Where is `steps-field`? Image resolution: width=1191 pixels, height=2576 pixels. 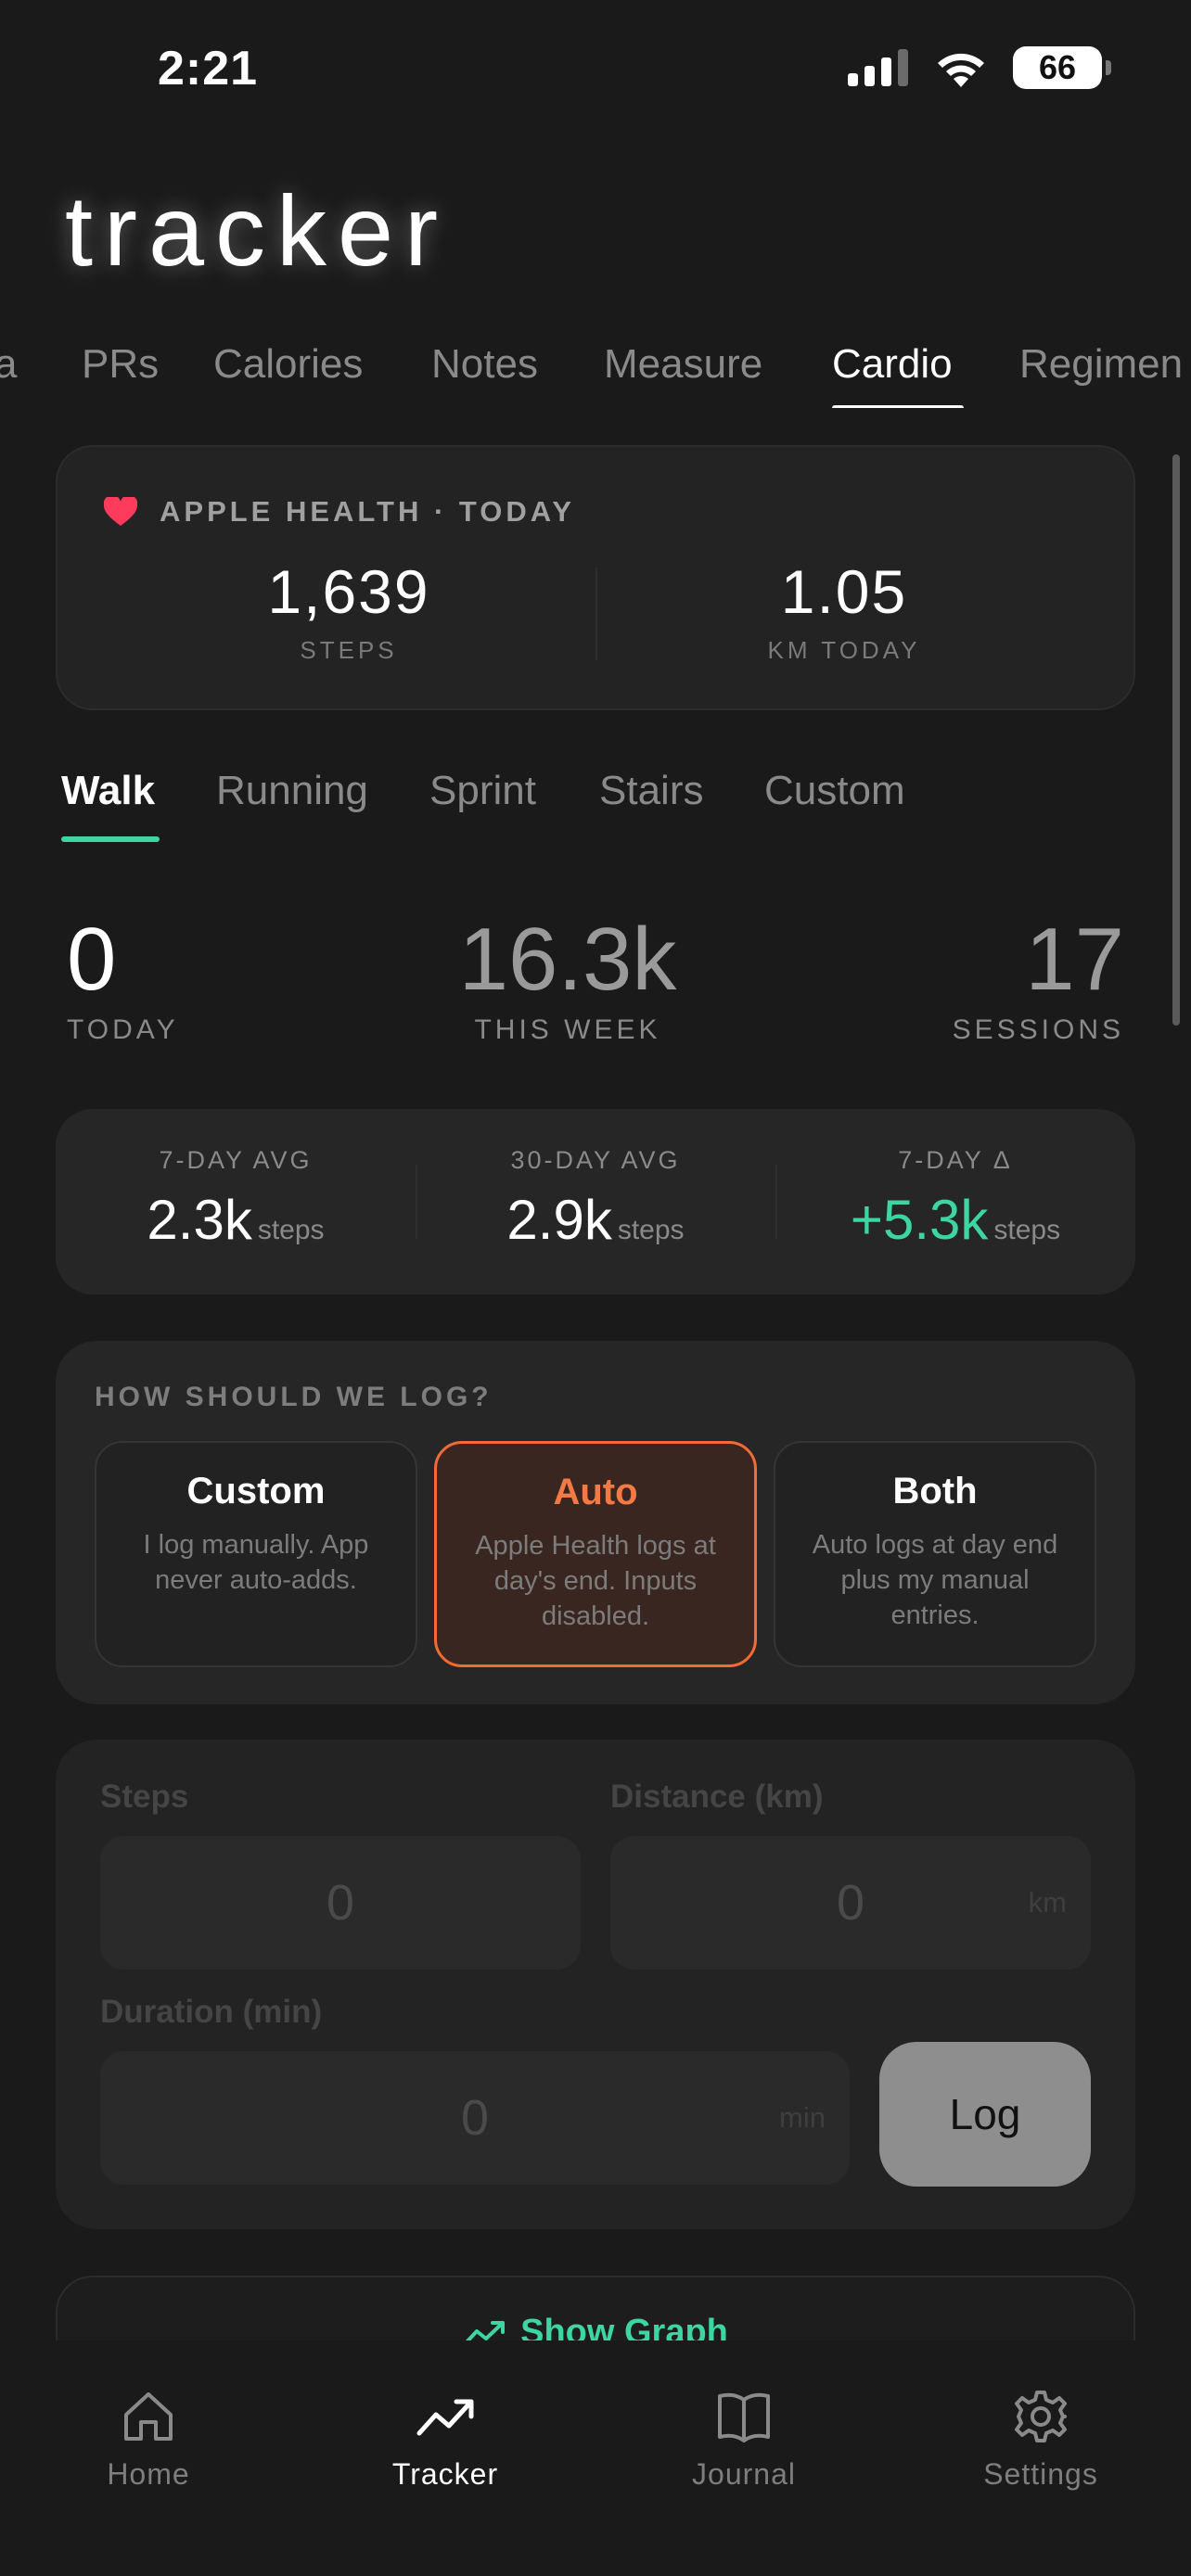 steps-field is located at coordinates (340, 1903).